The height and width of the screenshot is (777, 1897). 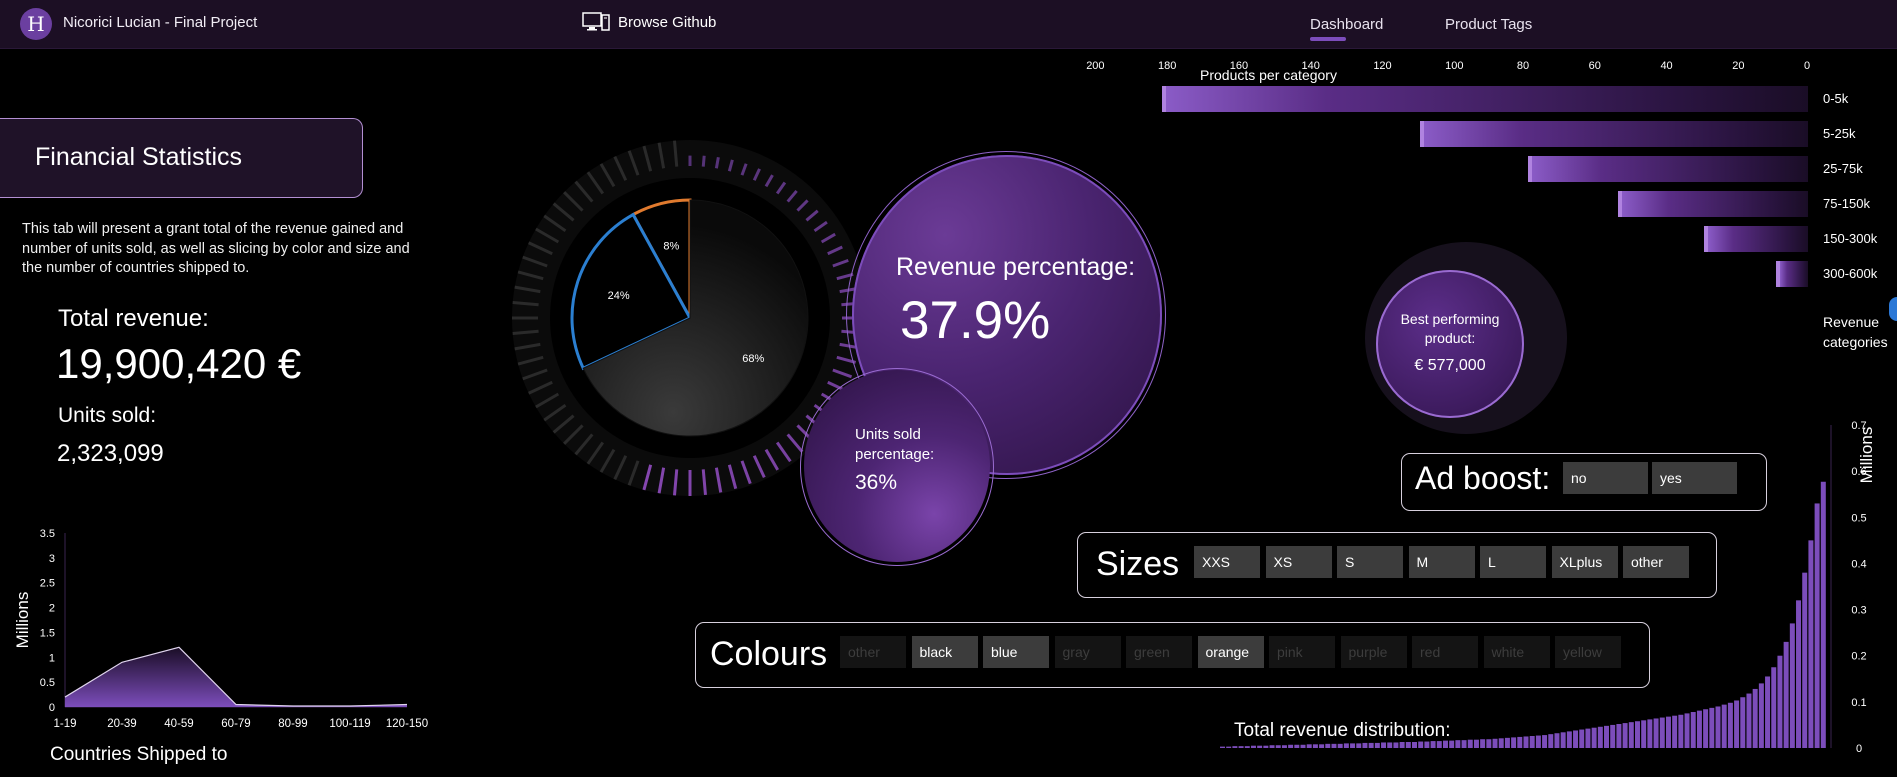 What do you see at coordinates (1310, 66) in the screenshot?
I see `x-tick-label: 140` at bounding box center [1310, 66].